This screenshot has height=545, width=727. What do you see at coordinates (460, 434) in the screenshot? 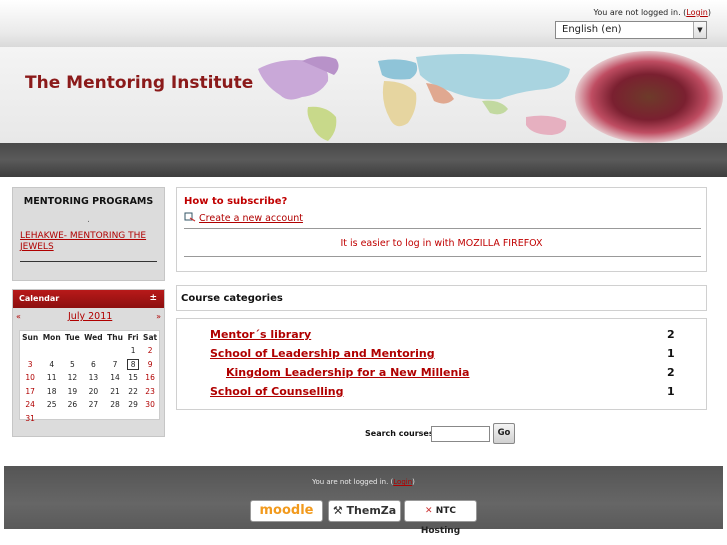
I see `search-input` at bounding box center [460, 434].